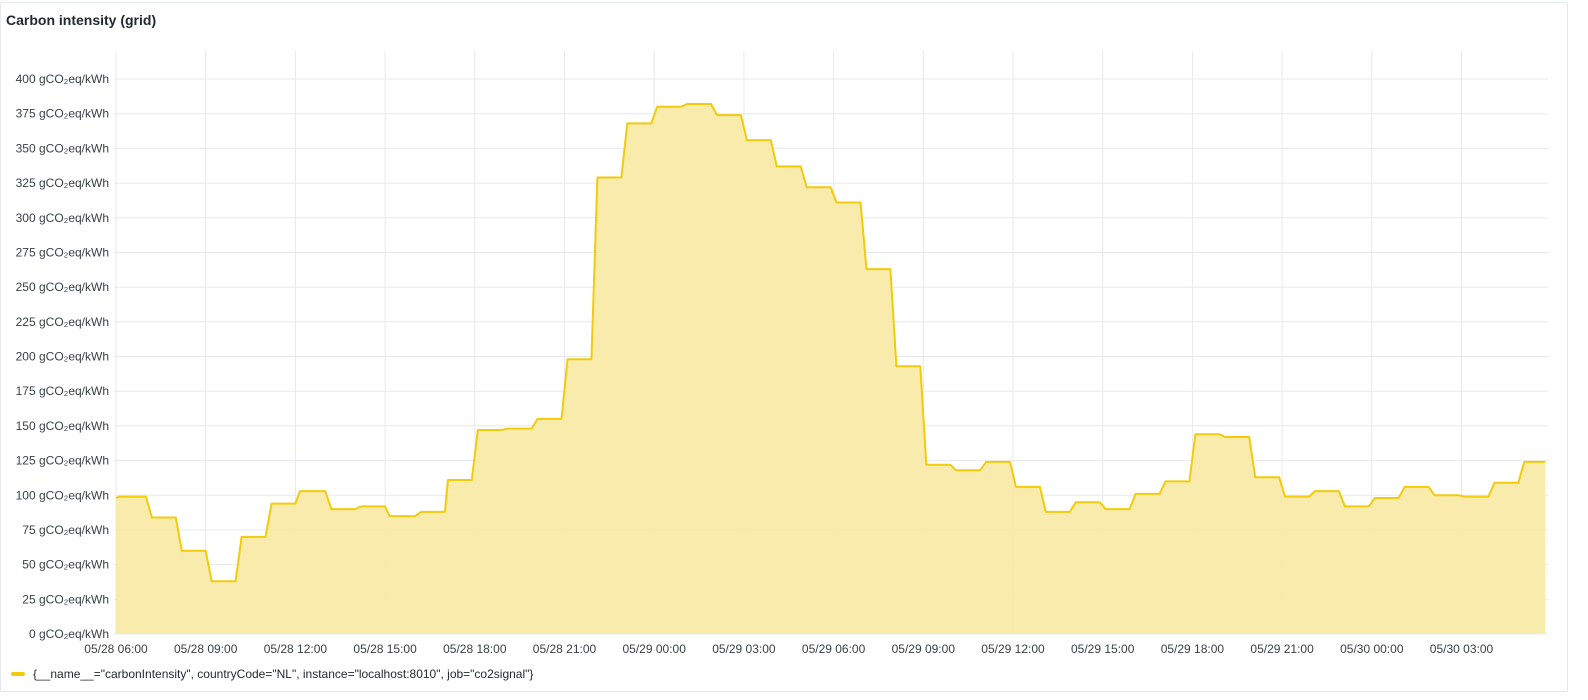 This screenshot has width=1588, height=700. What do you see at coordinates (296, 649) in the screenshot?
I see `x-tick-label: 05/28 12:00` at bounding box center [296, 649].